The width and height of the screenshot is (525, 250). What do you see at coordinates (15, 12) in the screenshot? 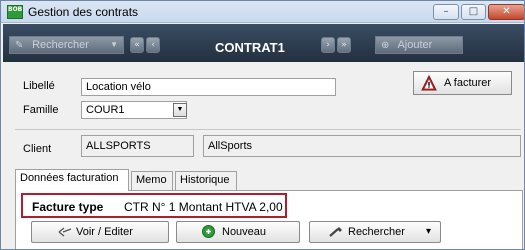
I see `app-logo-icon: BOB` at bounding box center [15, 12].